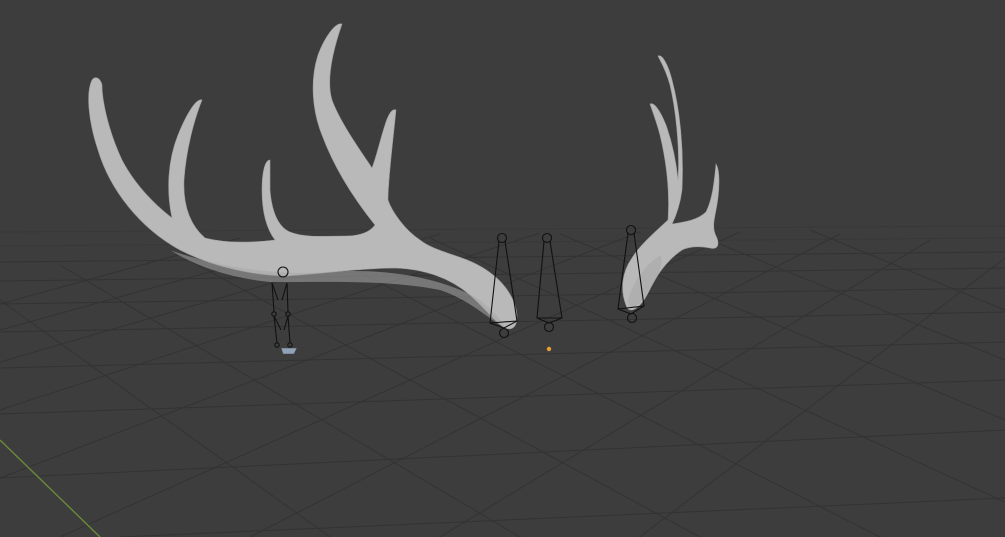 This screenshot has width=1005, height=537. Describe the element at coordinates (50, 488) in the screenshot. I see `x-axis-line` at that location.